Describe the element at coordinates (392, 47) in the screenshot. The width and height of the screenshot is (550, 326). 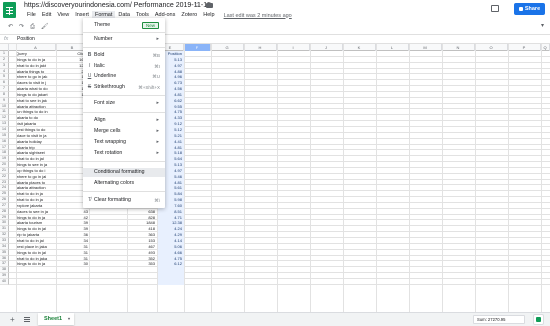
I see `column-header-l: L` at that location.